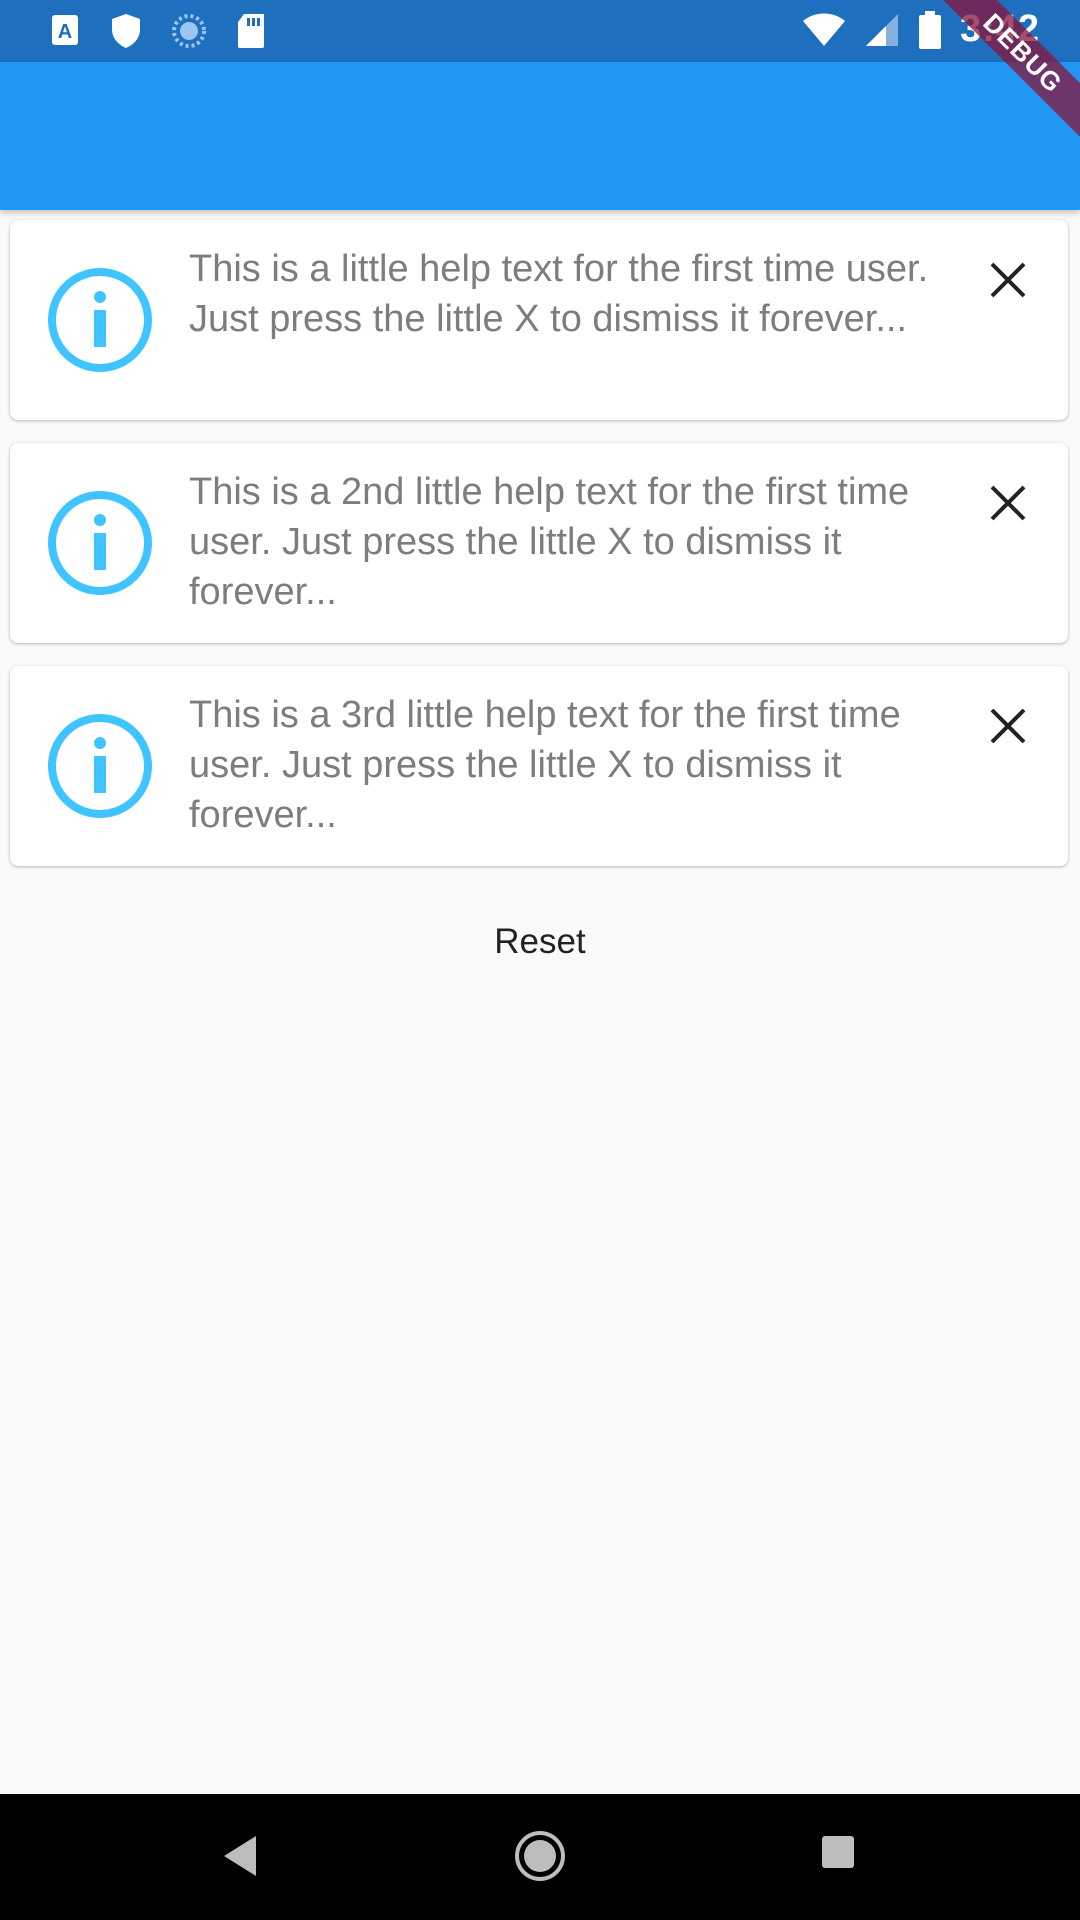 Image resolution: width=1080 pixels, height=1920 pixels. I want to click on font-a-icon: A, so click(65, 30).